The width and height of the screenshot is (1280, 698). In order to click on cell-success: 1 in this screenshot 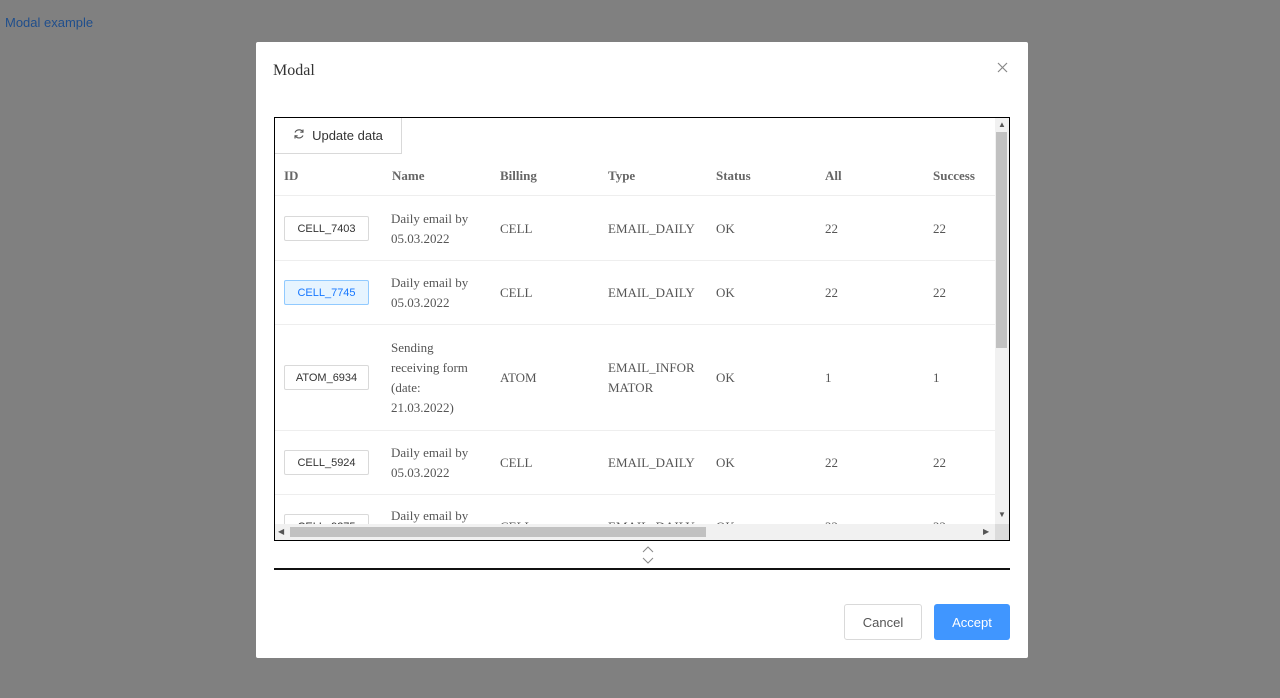, I will do `click(936, 377)`.